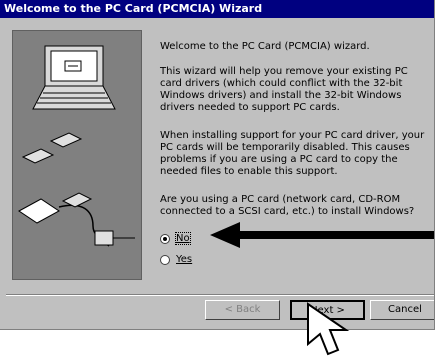  Describe the element at coordinates (184, 259) in the screenshot. I see `radio-label-yes: Yes` at that location.